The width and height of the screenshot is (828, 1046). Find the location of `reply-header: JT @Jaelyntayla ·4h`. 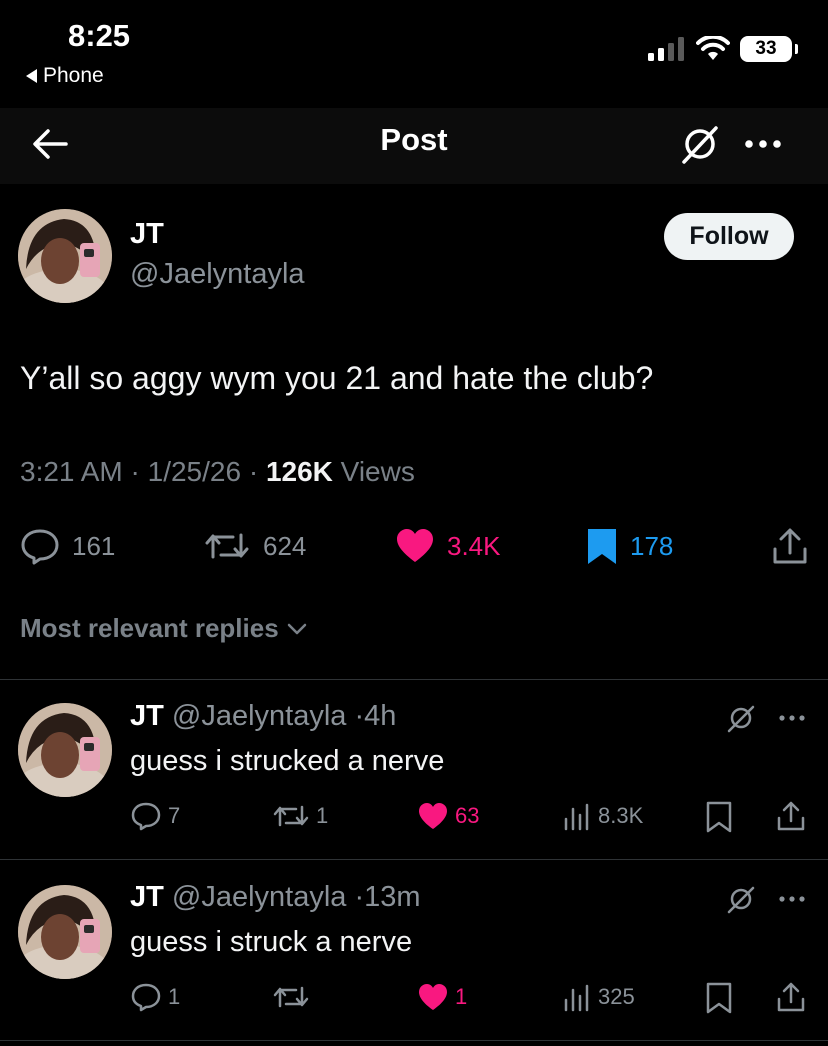

reply-header: JT @Jaelyntayla ·4h is located at coordinates (263, 716).